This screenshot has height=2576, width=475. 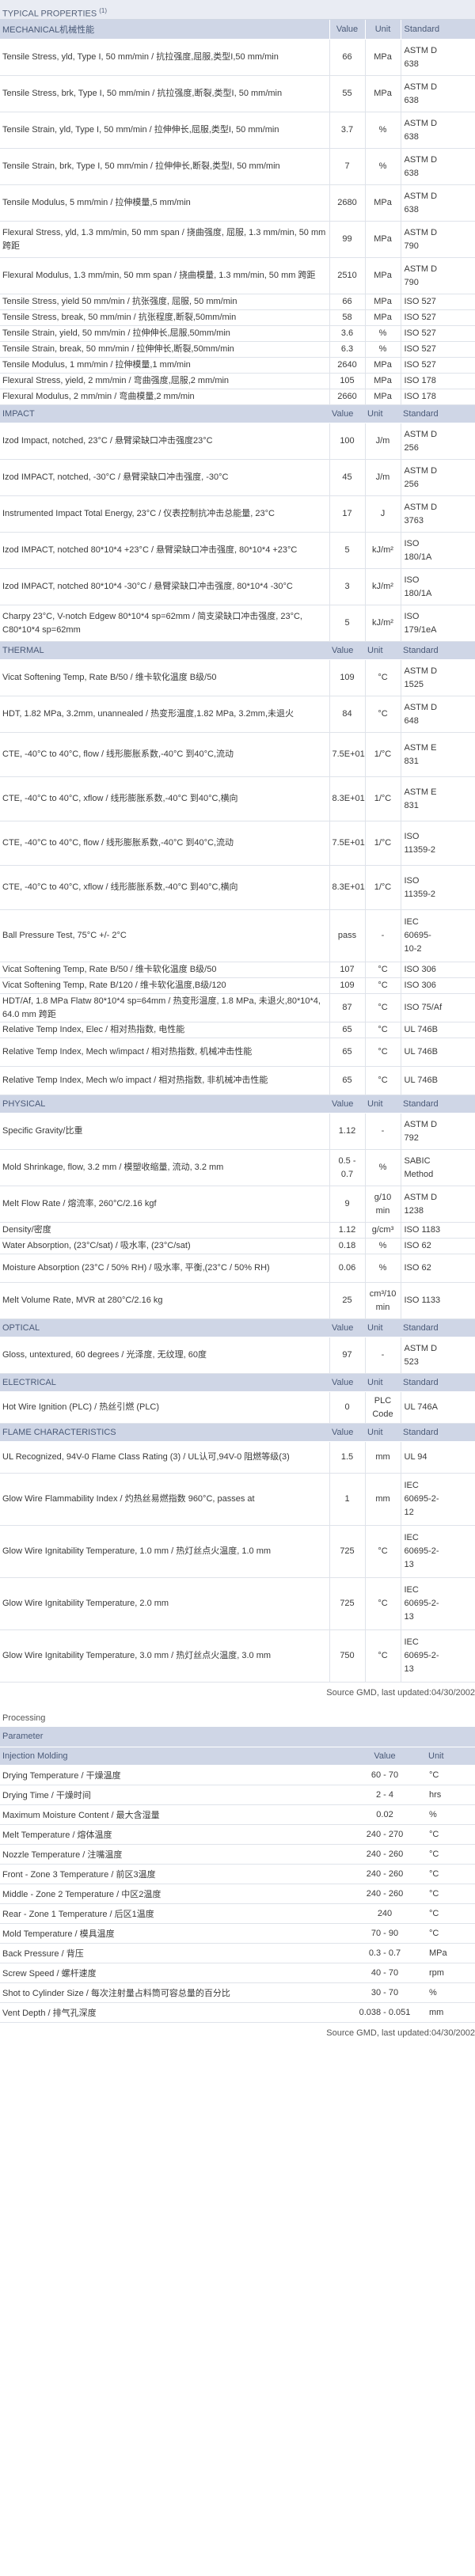 I want to click on property-standard: UL 94, so click(x=437, y=1457).